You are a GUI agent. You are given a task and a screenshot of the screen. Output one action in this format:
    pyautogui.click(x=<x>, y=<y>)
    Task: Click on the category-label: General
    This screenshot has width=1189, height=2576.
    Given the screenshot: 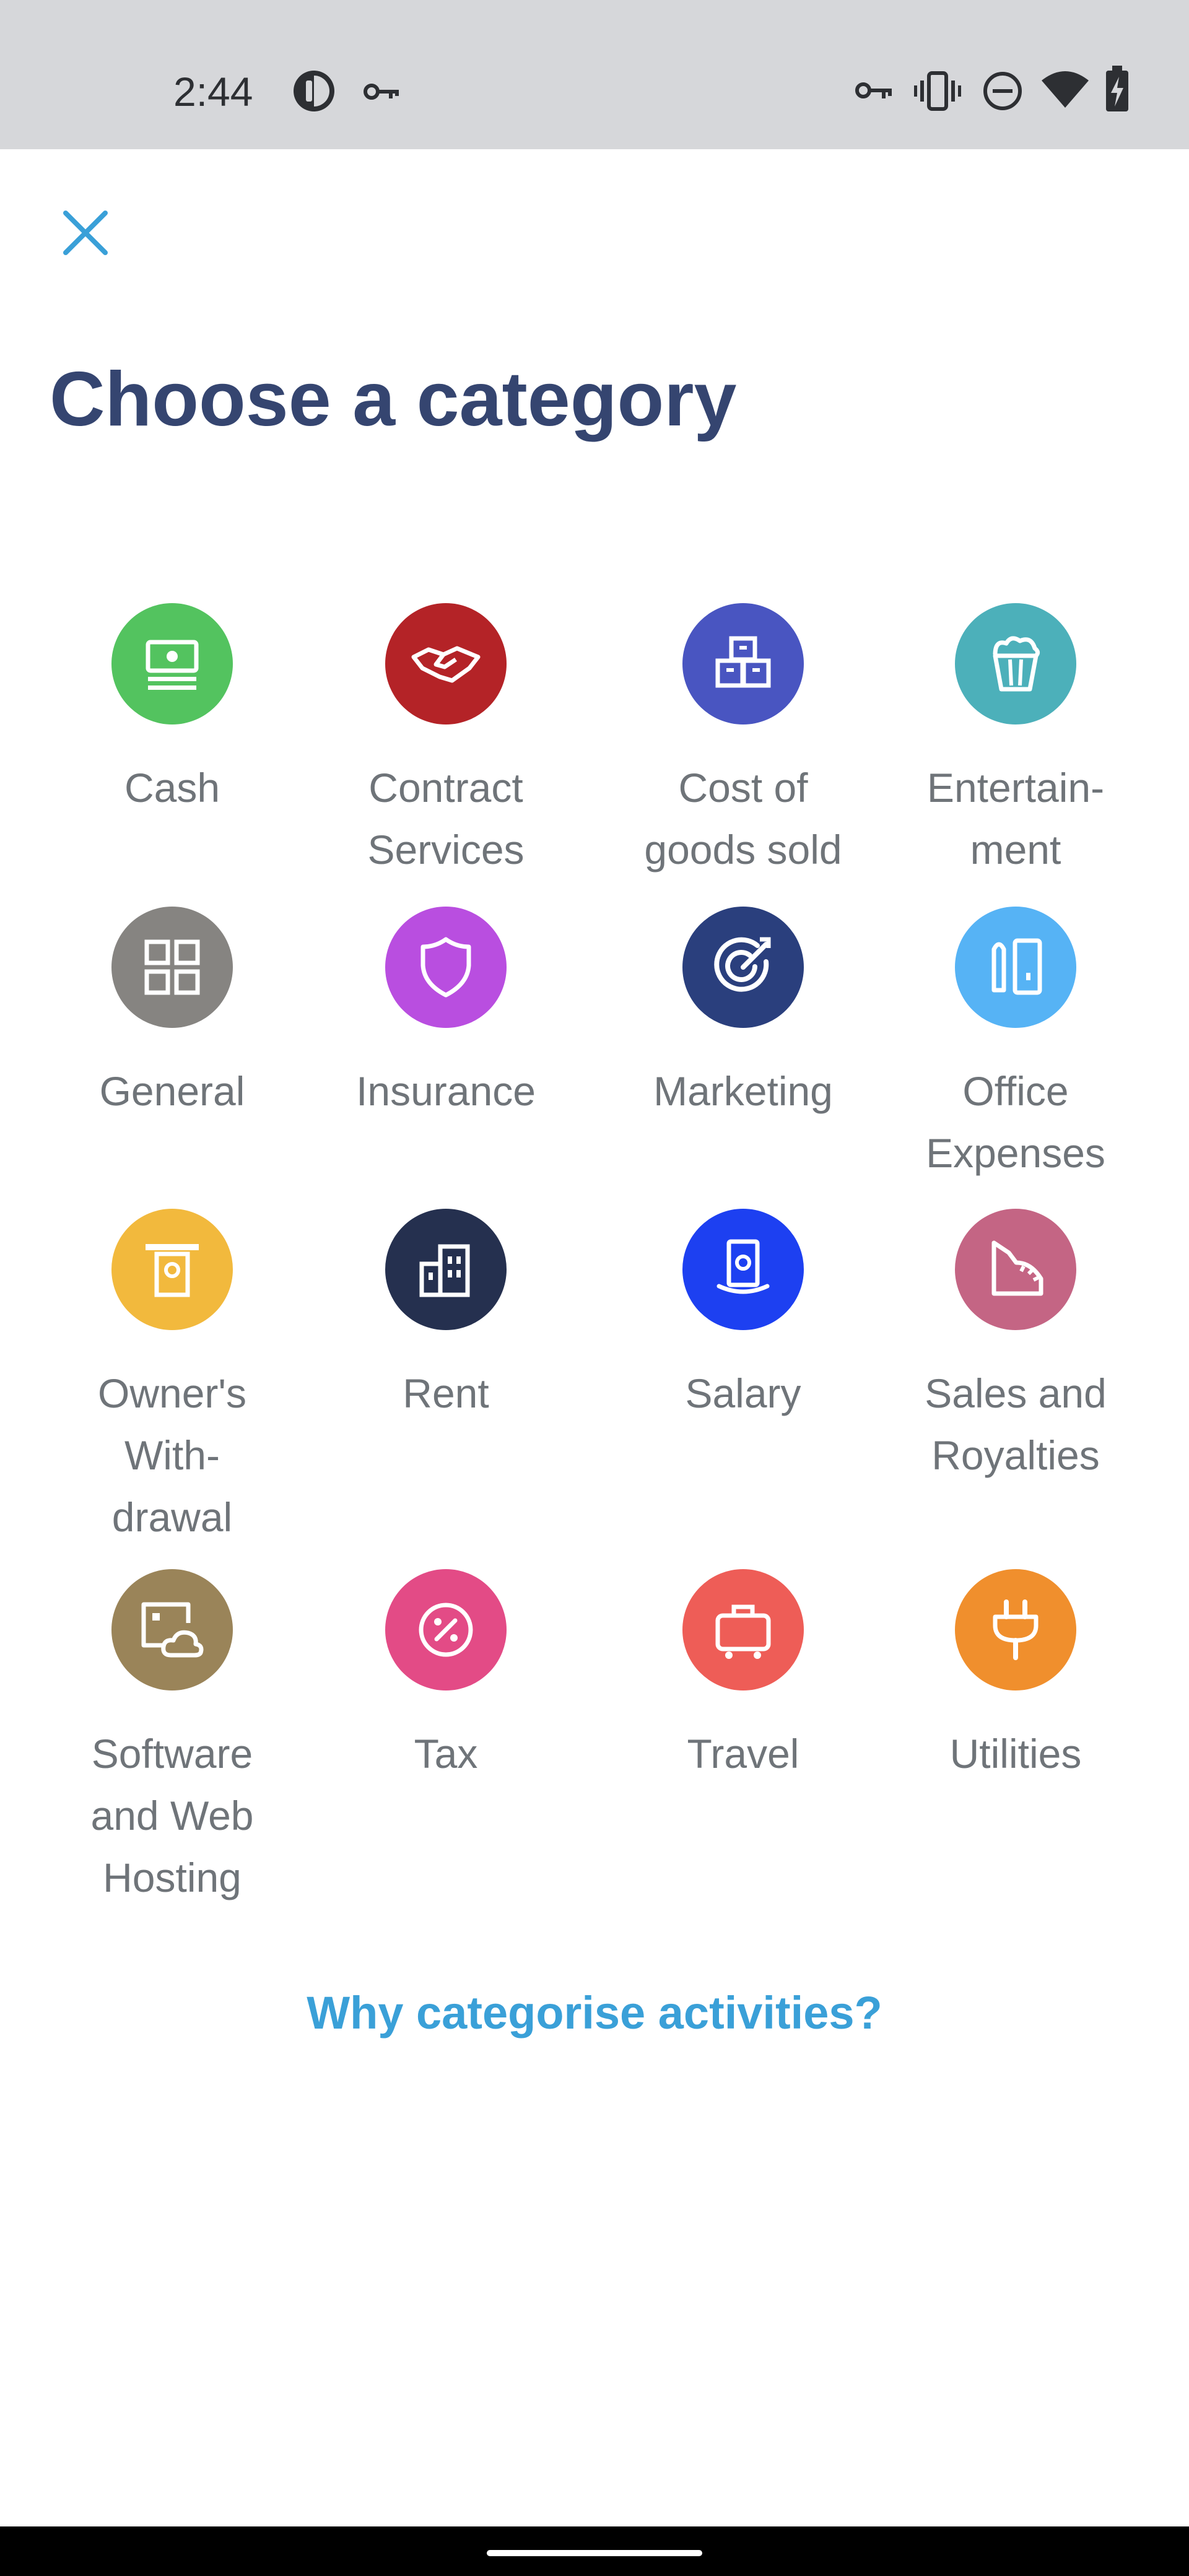 What is the action you would take?
    pyautogui.click(x=172, y=1091)
    